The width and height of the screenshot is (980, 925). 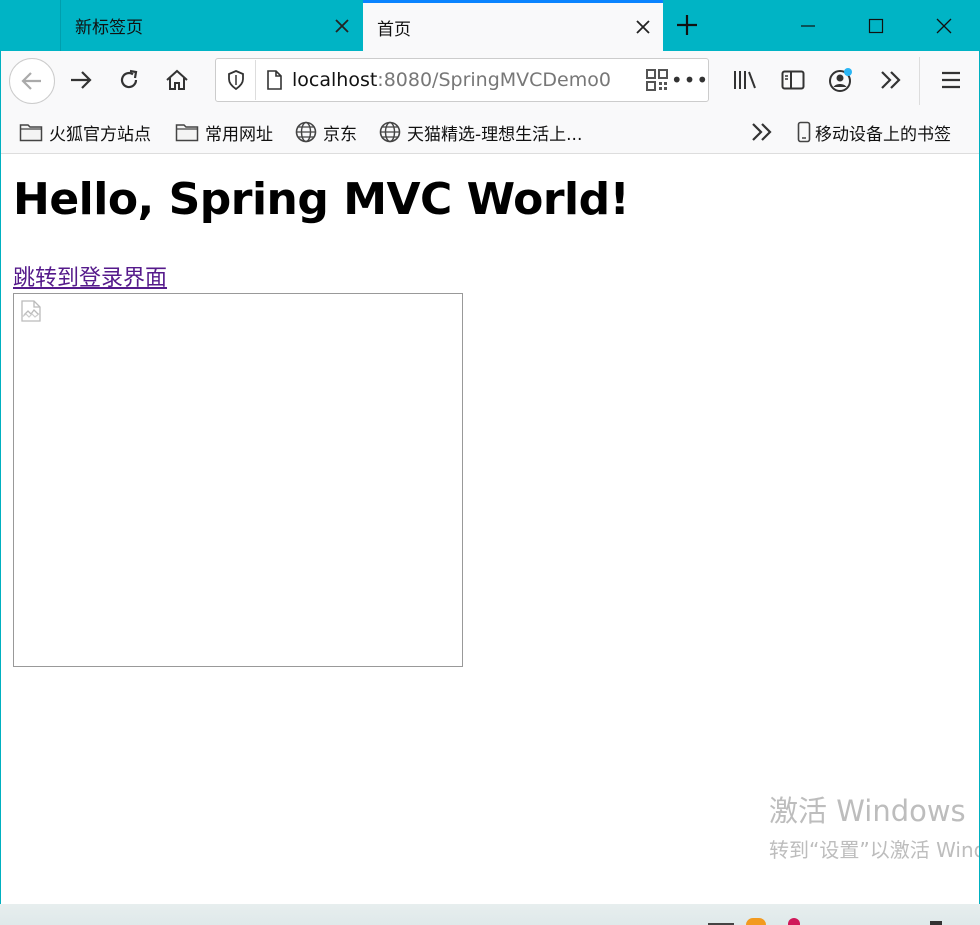 I want to click on library-button, so click(x=745, y=80).